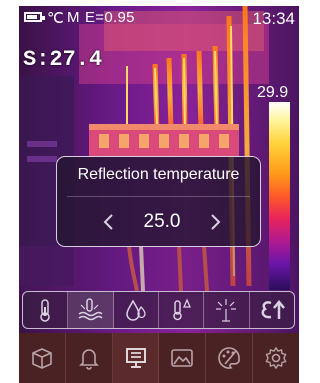 Image resolution: width=320 pixels, height=383 pixels. I want to click on package-icon, so click(42, 358).